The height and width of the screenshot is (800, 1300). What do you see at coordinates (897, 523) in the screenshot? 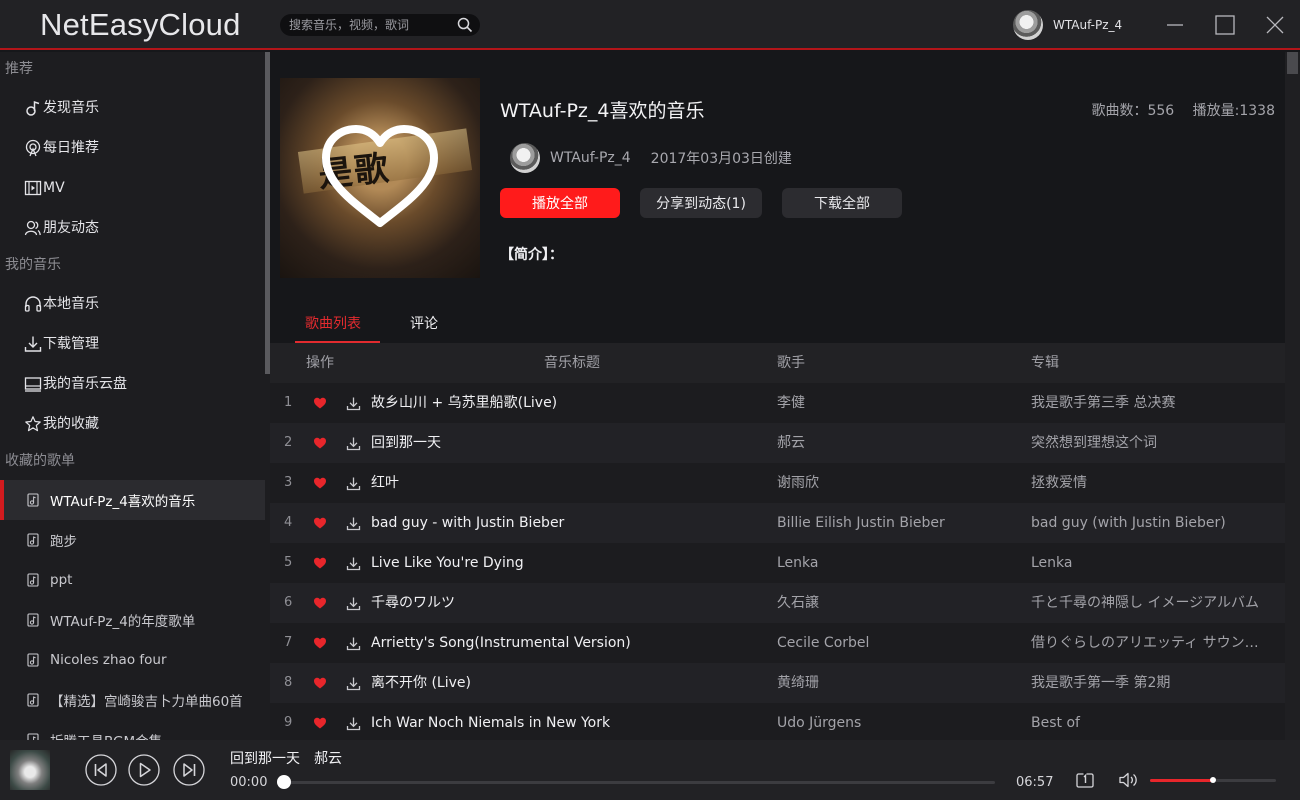
I see `song-artist: Billie Eilish Justin Bieber` at bounding box center [897, 523].